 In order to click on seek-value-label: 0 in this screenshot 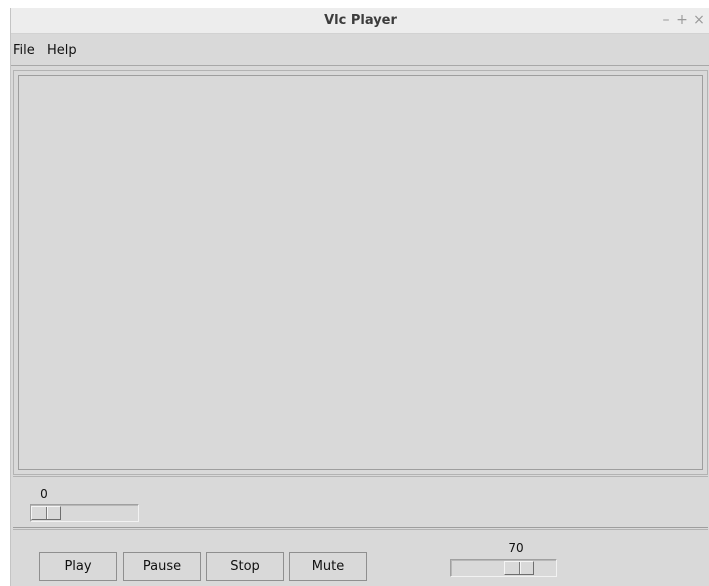, I will do `click(44, 494)`.